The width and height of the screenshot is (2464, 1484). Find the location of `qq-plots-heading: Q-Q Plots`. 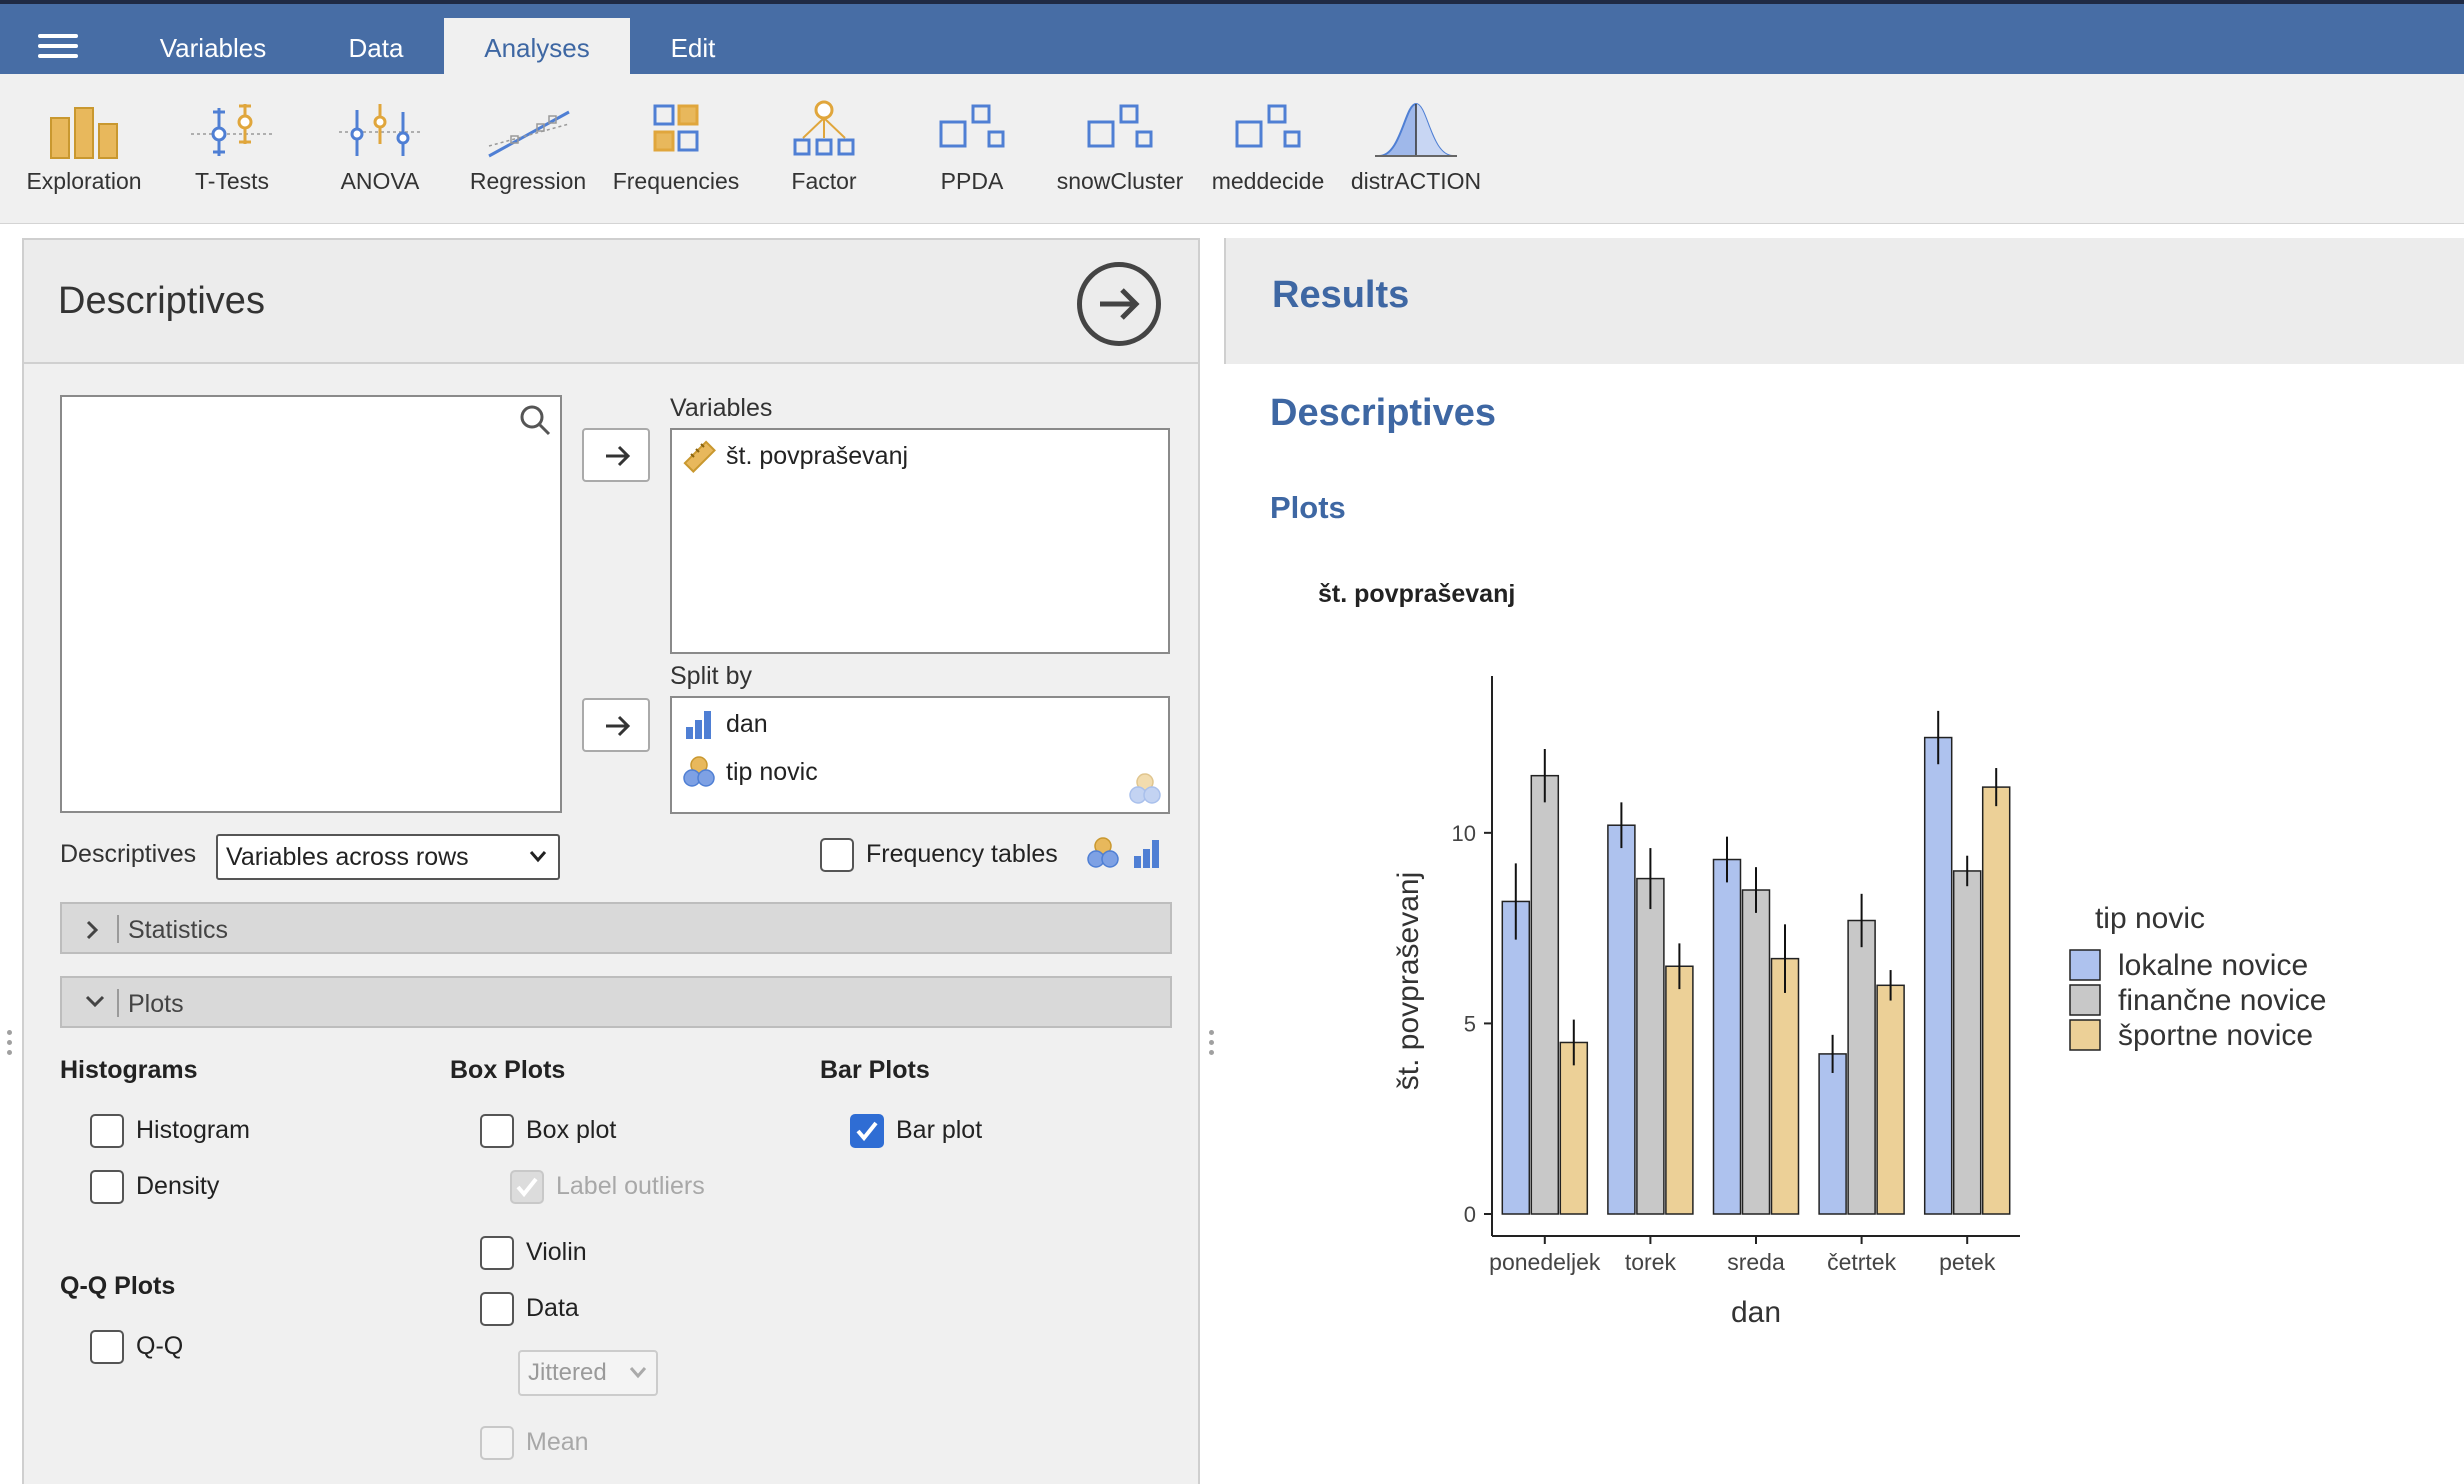

qq-plots-heading: Q-Q Plots is located at coordinates (118, 1286).